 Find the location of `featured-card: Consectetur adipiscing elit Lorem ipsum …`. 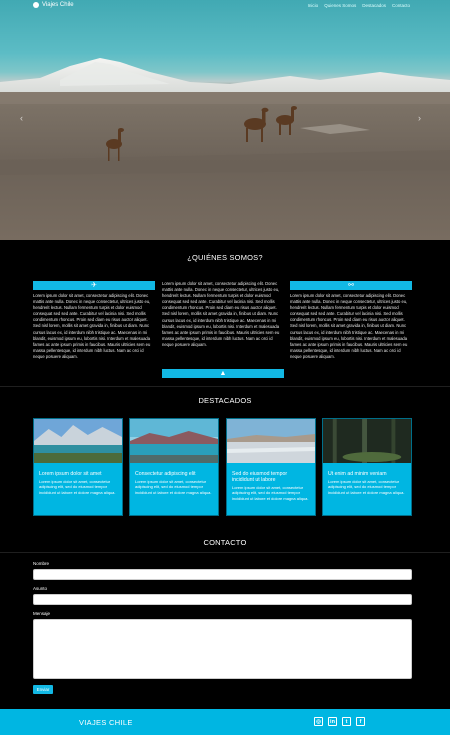

featured-card: Consectetur adipiscing elit Lorem ipsum … is located at coordinates (174, 467).